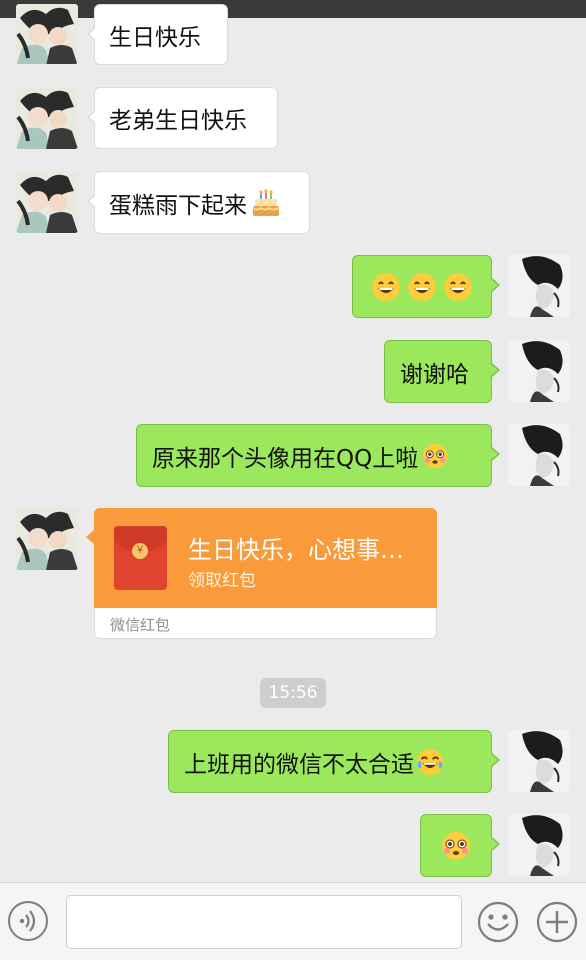 This screenshot has width=586, height=960. I want to click on message-bubble: 老弟生日快乐, so click(182, 118).